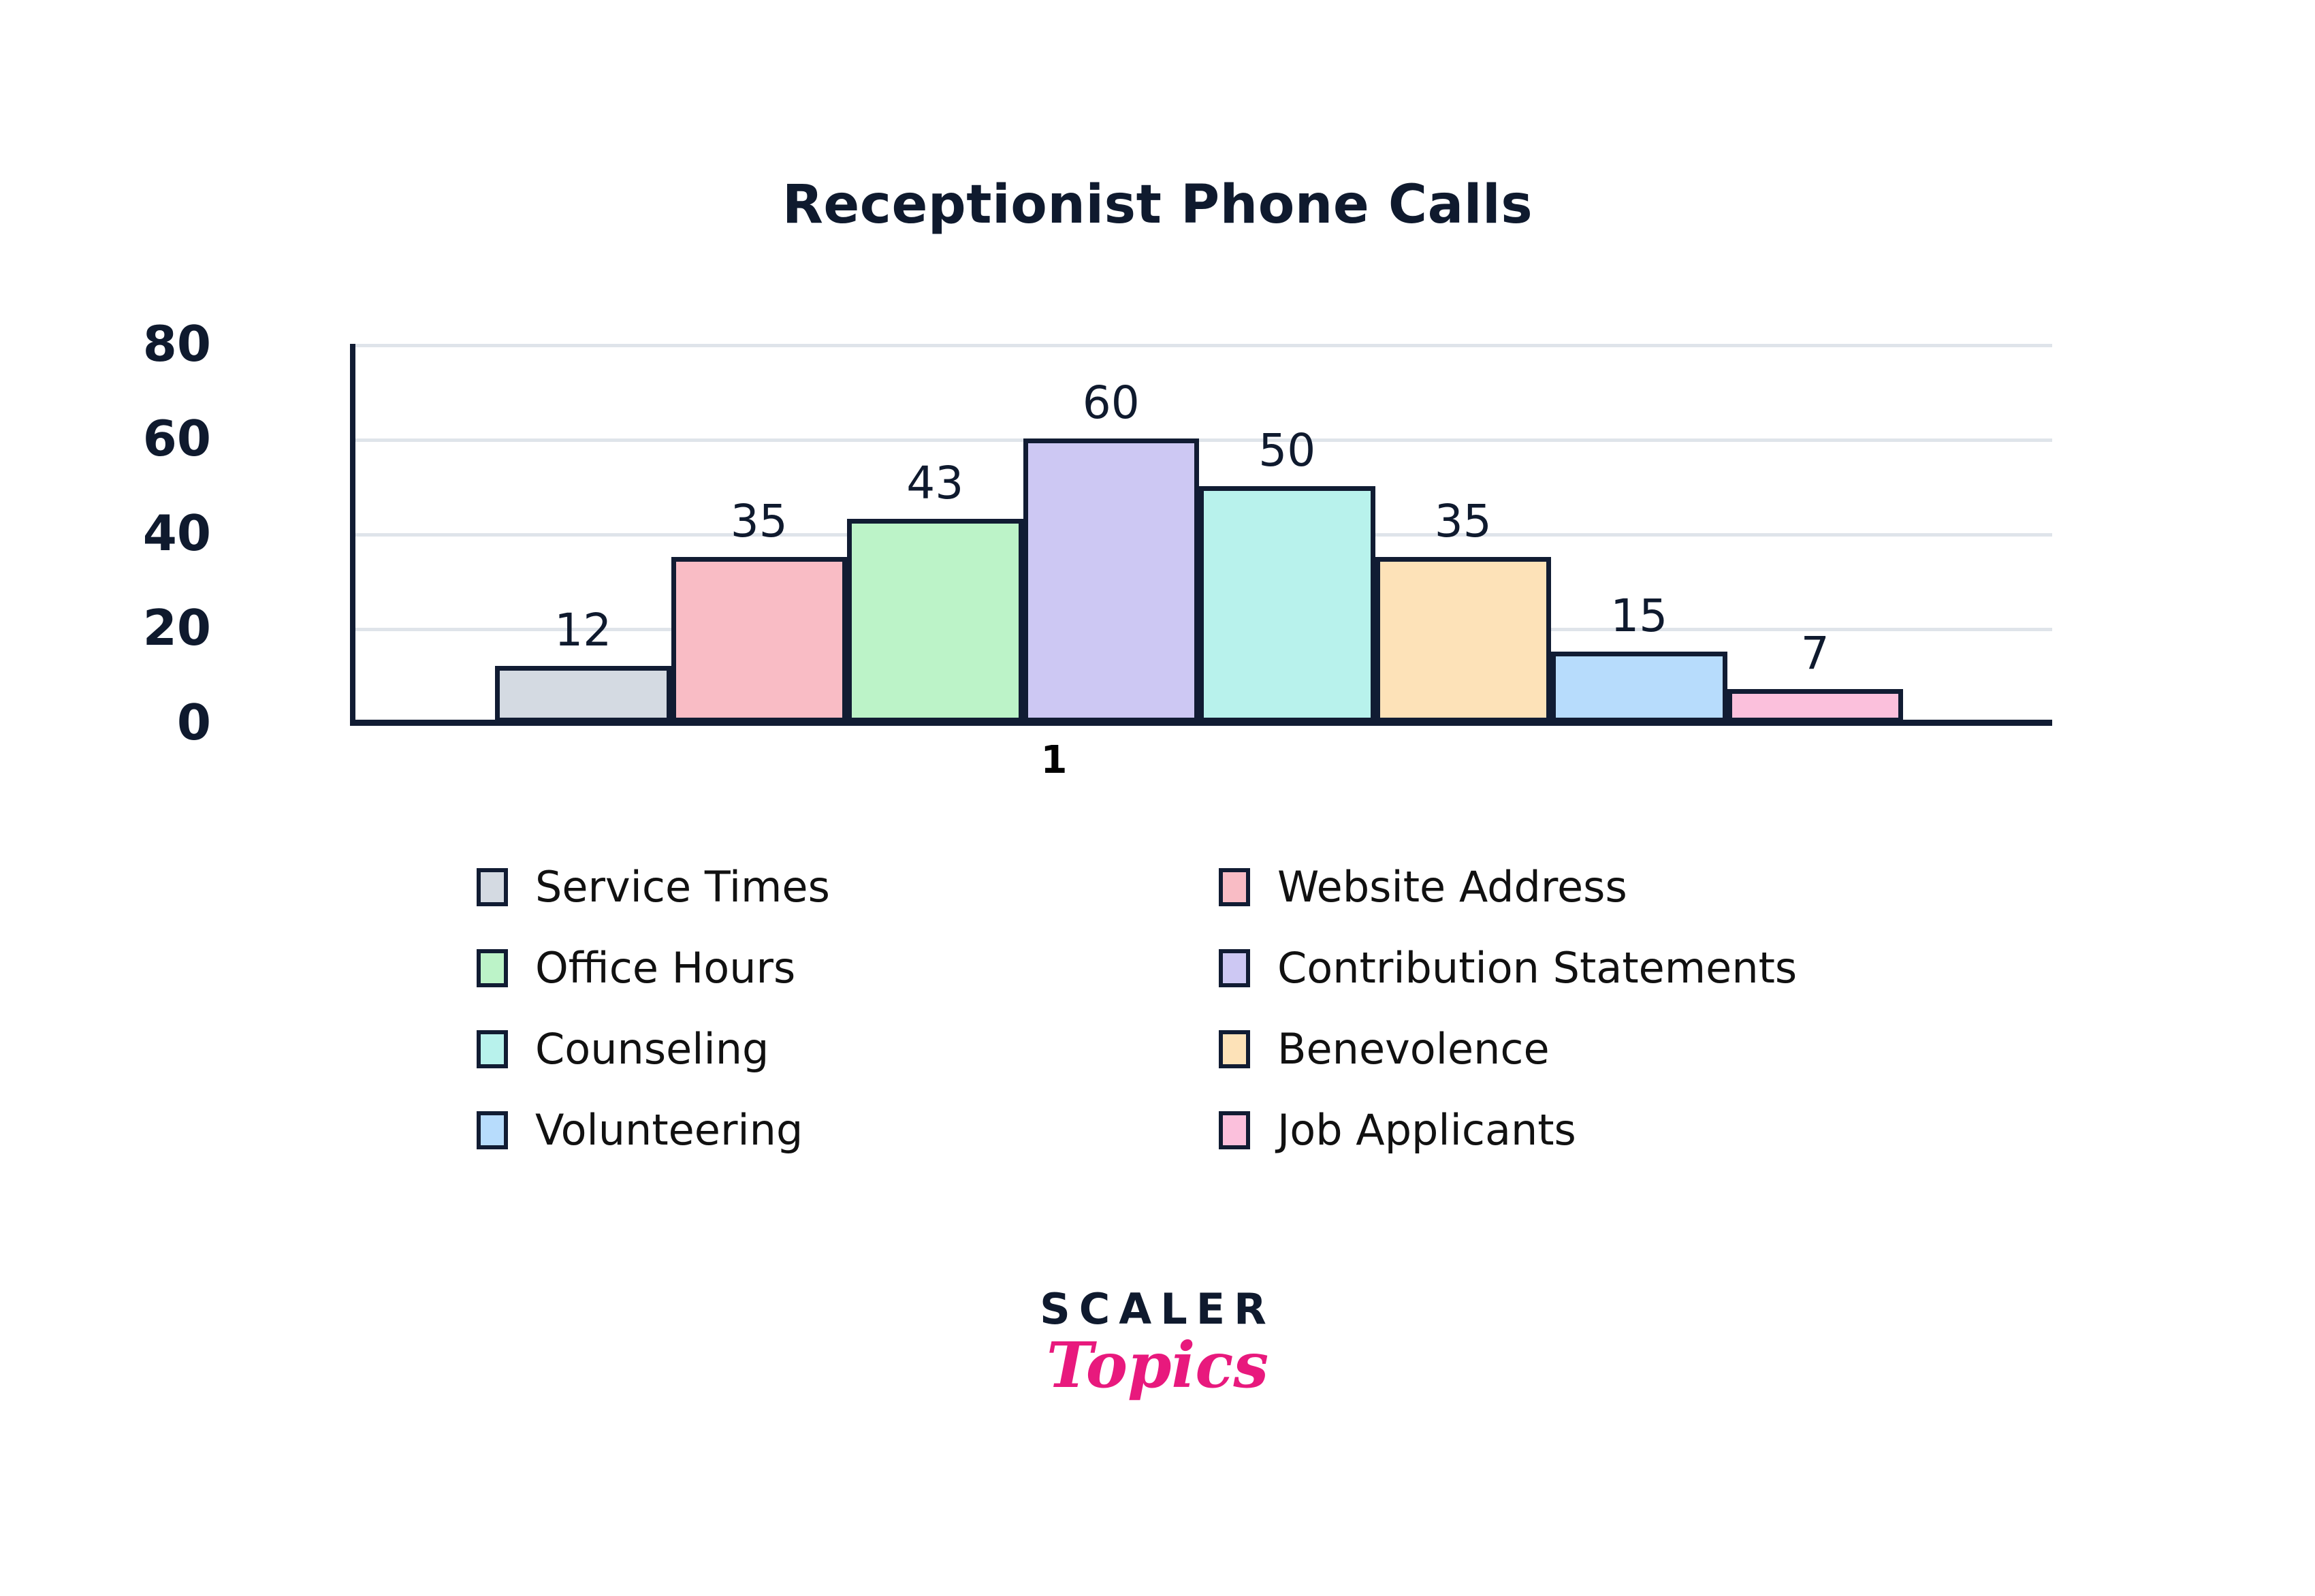  What do you see at coordinates (1537, 968) in the screenshot?
I see `legend-item-label: Contribution Statements` at bounding box center [1537, 968].